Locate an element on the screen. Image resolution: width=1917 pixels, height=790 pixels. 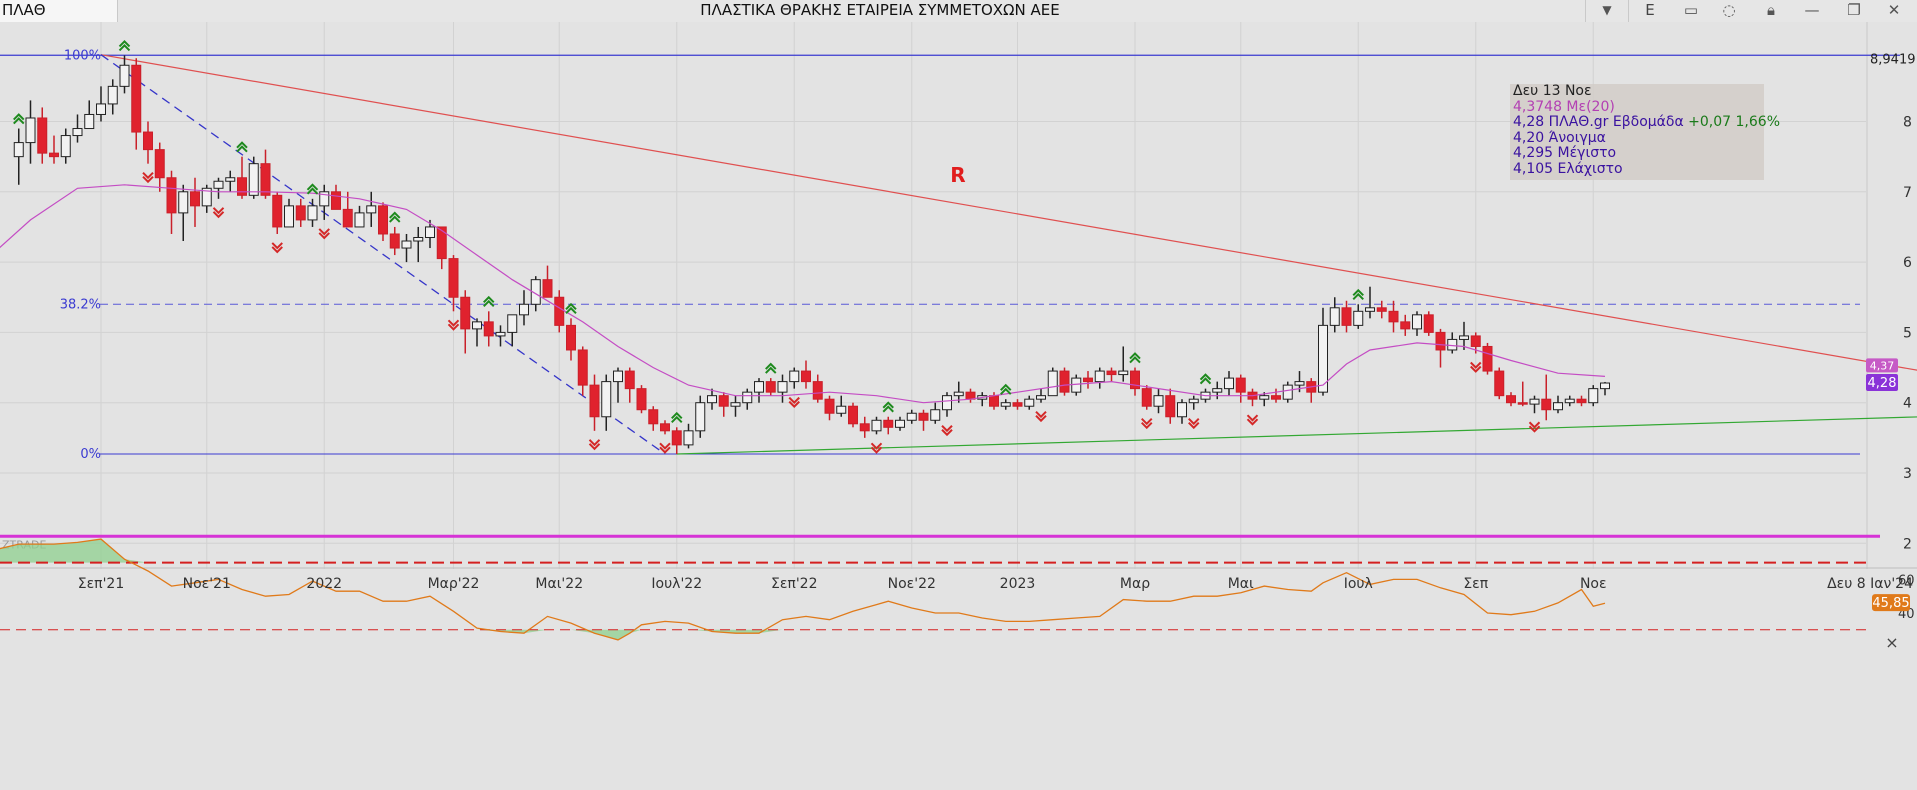
lock-icon: 🔒︎ is located at coordinates (1771, 11).